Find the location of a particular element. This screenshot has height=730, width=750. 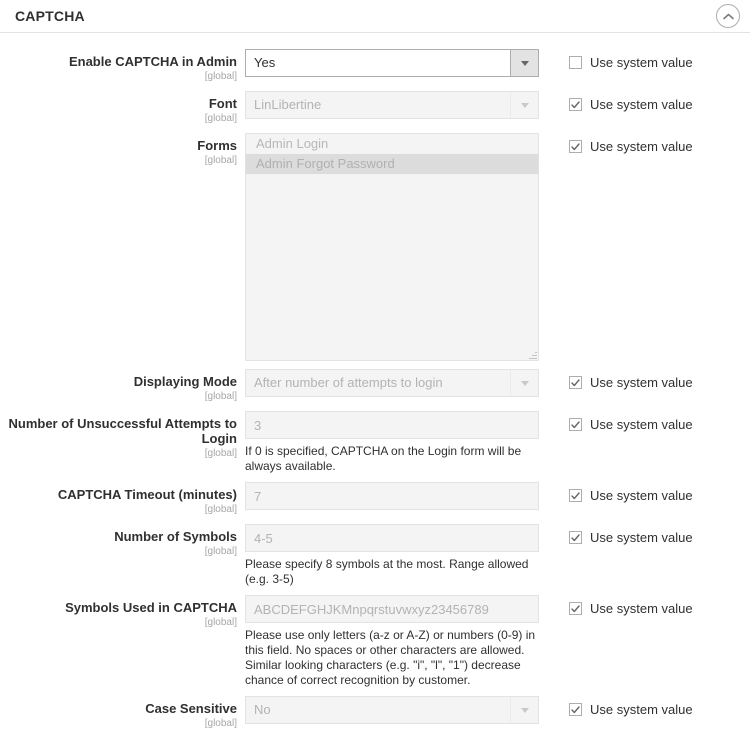

field-label: Displaying Mode is located at coordinates (185, 381).